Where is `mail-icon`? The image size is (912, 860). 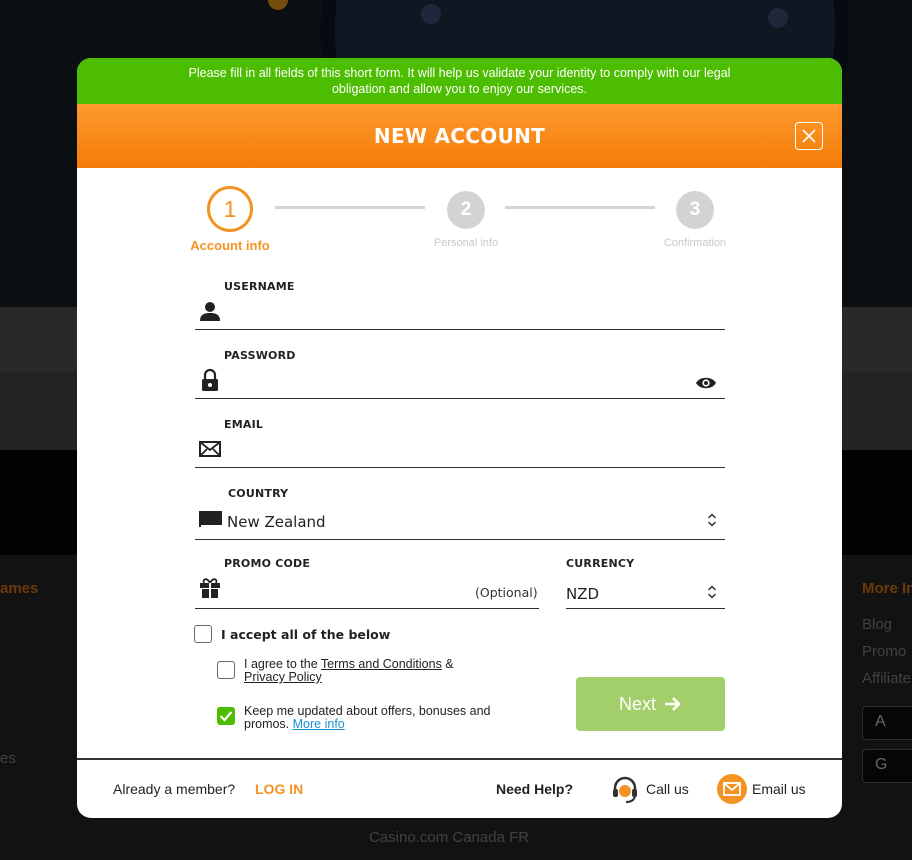
mail-icon is located at coordinates (732, 789).